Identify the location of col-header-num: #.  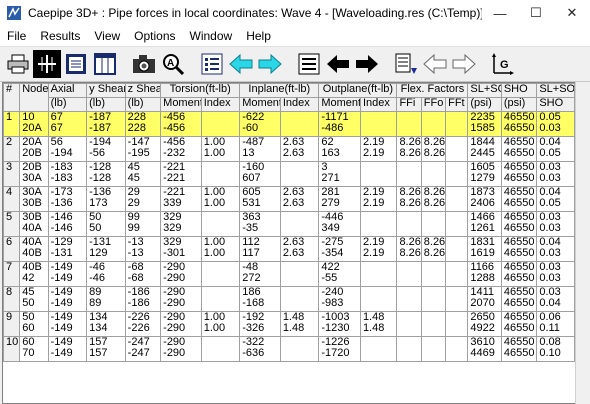
(12, 97).